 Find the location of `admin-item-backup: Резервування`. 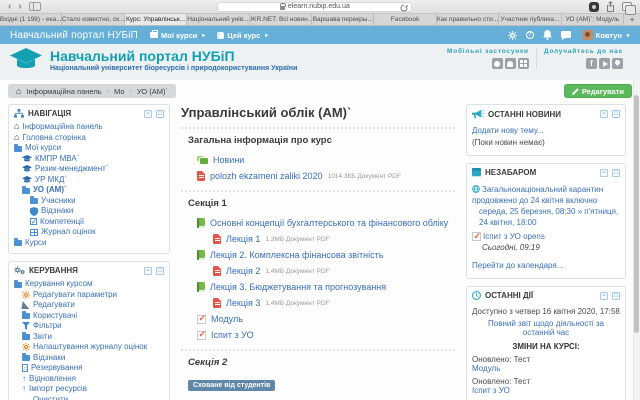

admin-item-backup: Резервування is located at coordinates (89, 368).